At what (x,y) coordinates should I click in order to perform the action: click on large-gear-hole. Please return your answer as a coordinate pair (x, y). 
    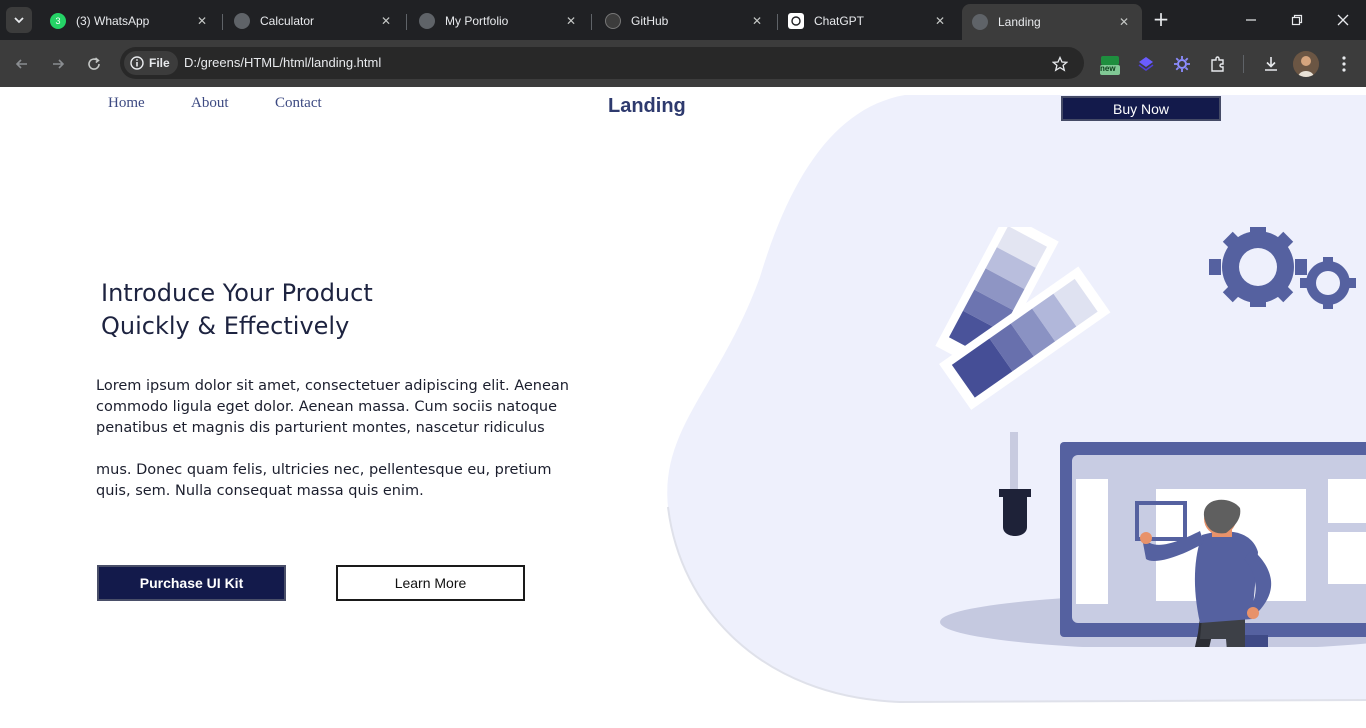
    Looking at the image, I should click on (1258, 267).